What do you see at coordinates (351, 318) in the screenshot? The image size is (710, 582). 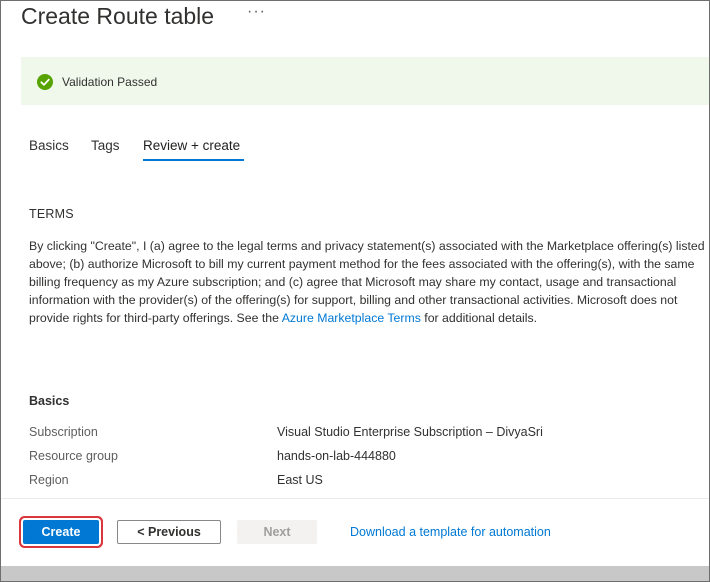 I see `azure-marketplace-terms-link: Azure Marketplace Terms` at bounding box center [351, 318].